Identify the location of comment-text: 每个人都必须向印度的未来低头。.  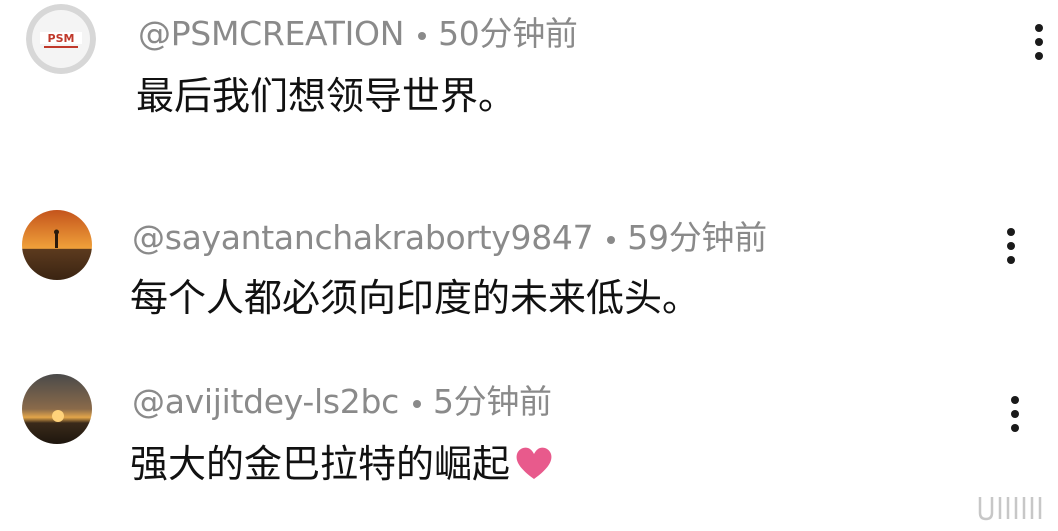
(415, 298).